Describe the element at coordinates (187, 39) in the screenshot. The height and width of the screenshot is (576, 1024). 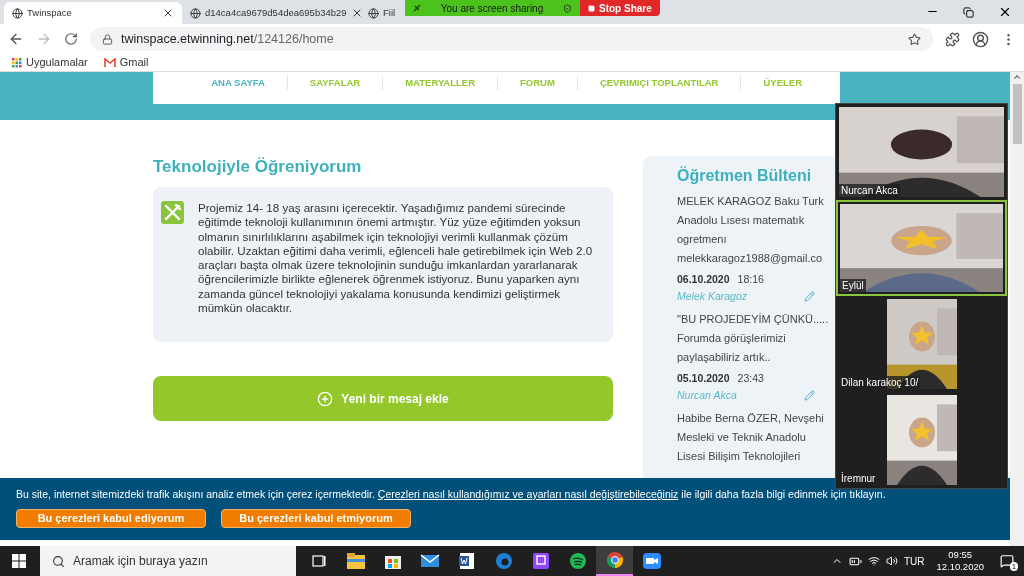
I see `url-host: twinspace.etwinning.net` at that location.